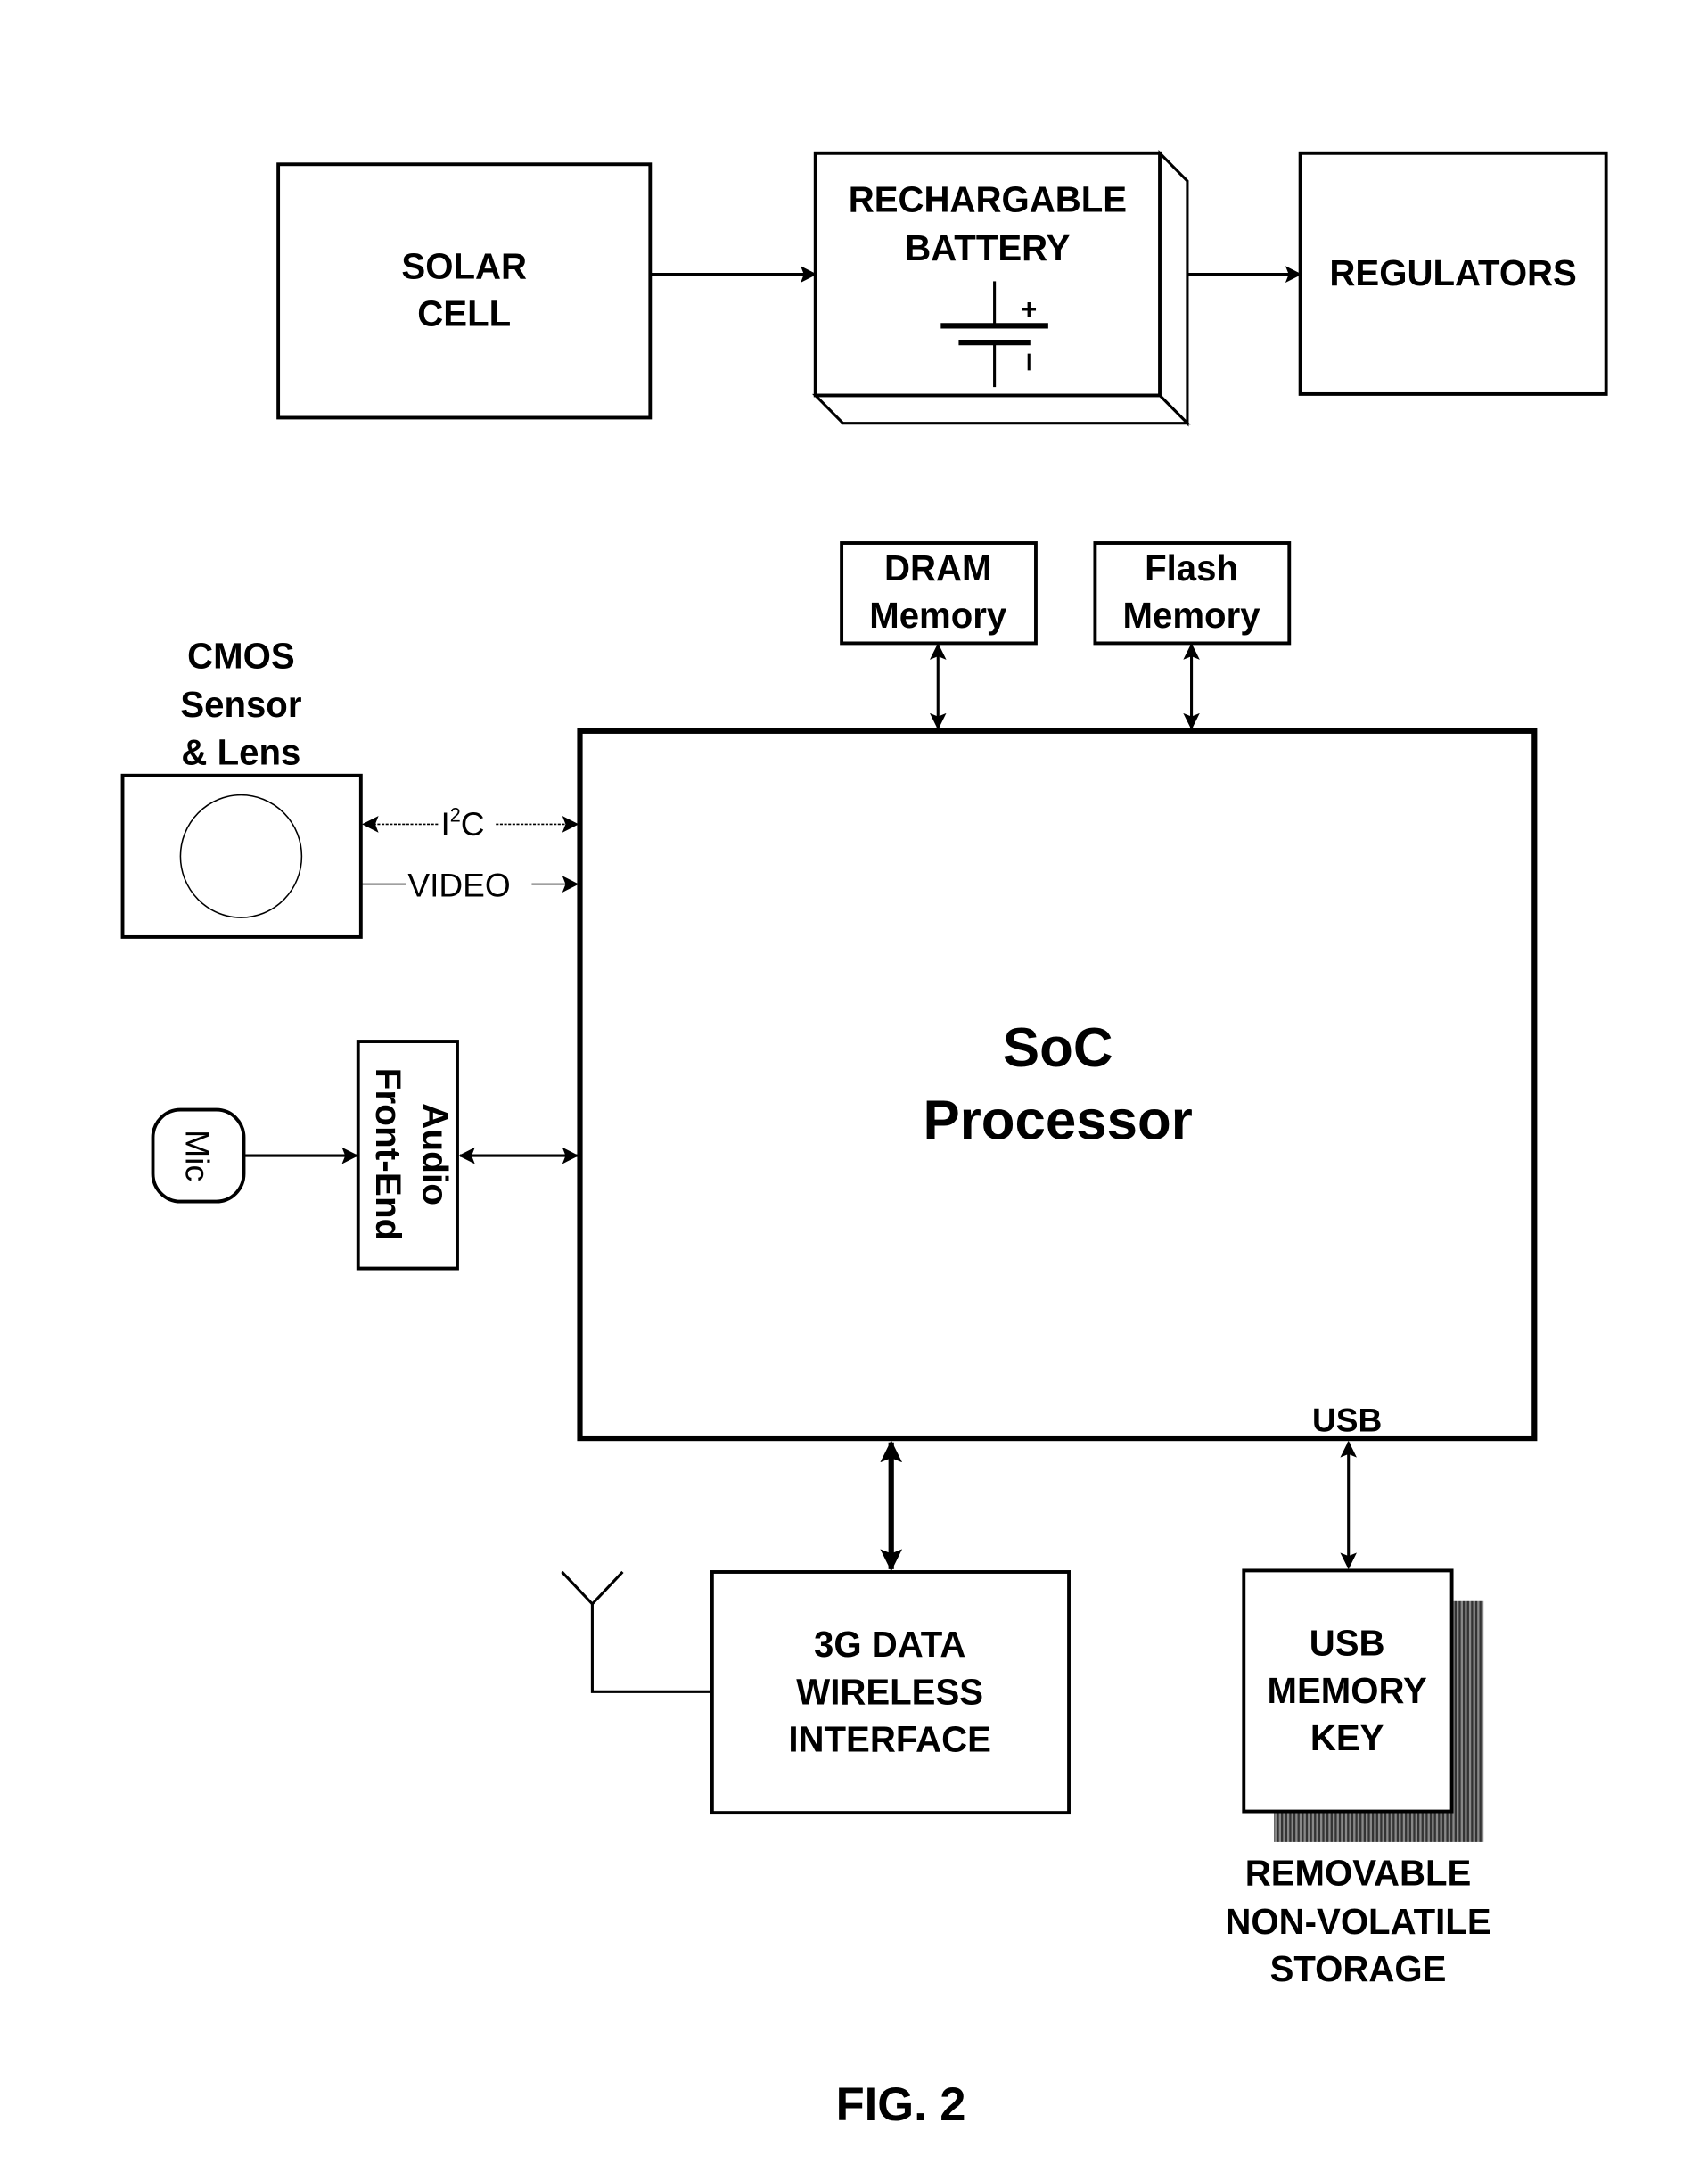 The height and width of the screenshot is (2172, 1708). Describe the element at coordinates (464, 312) in the screenshot. I see `solar-cell-label-2: CELL` at that location.